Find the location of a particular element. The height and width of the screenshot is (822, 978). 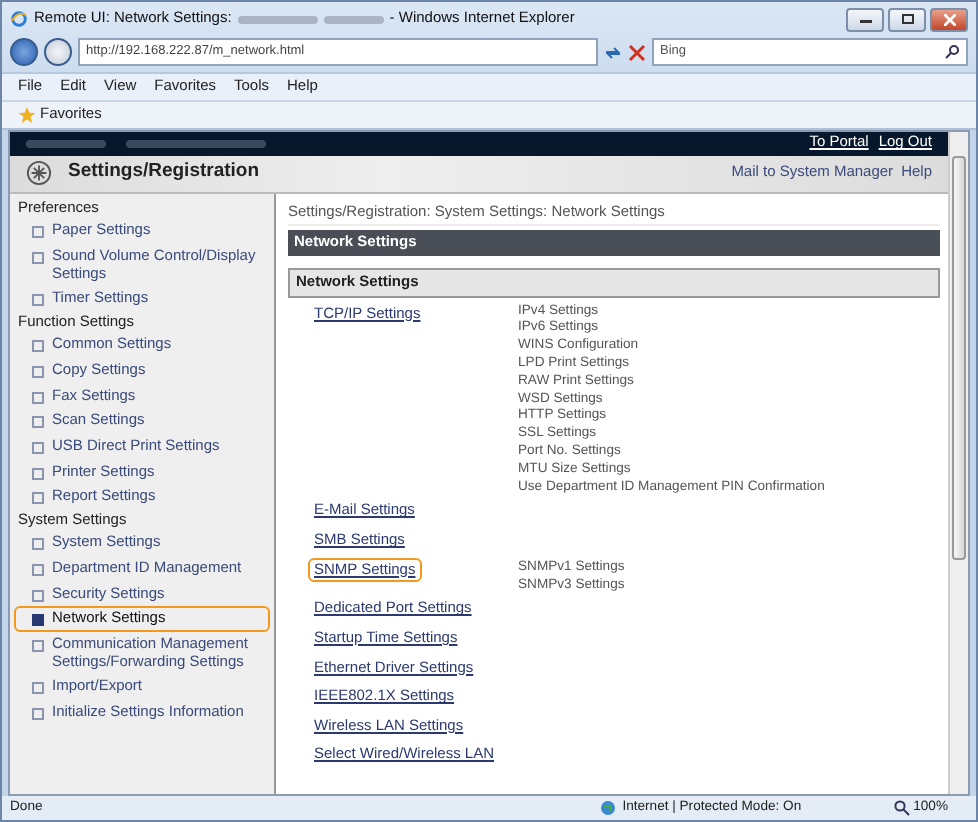

browser-logo-icon is located at coordinates (19, 19).